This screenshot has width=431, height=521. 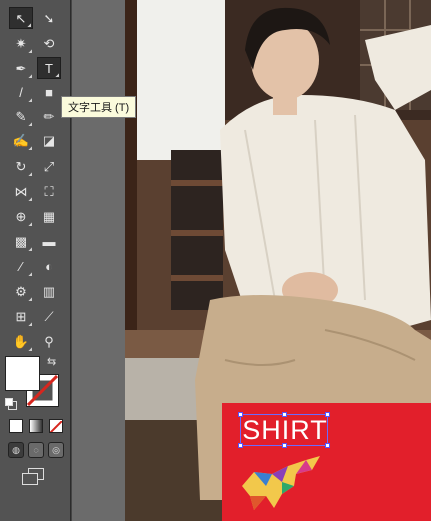 I want to click on shape-builder-tool-icon: ⊕, so click(x=21, y=216).